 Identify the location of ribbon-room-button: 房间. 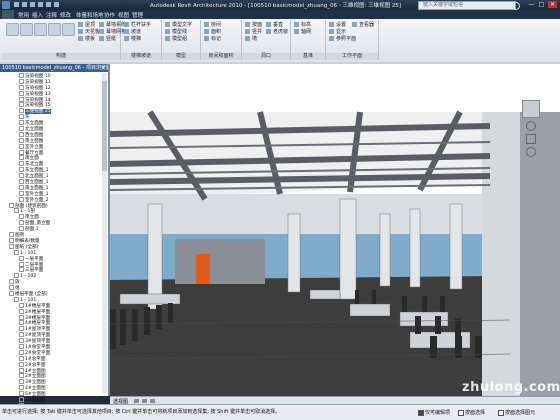
(212, 25).